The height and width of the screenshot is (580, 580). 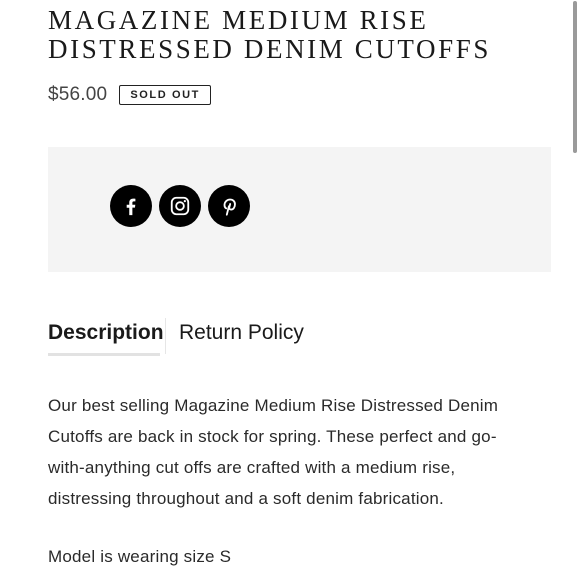 I want to click on product-title-line: MAGAZINE MEDIUM RISE, so click(x=238, y=20).